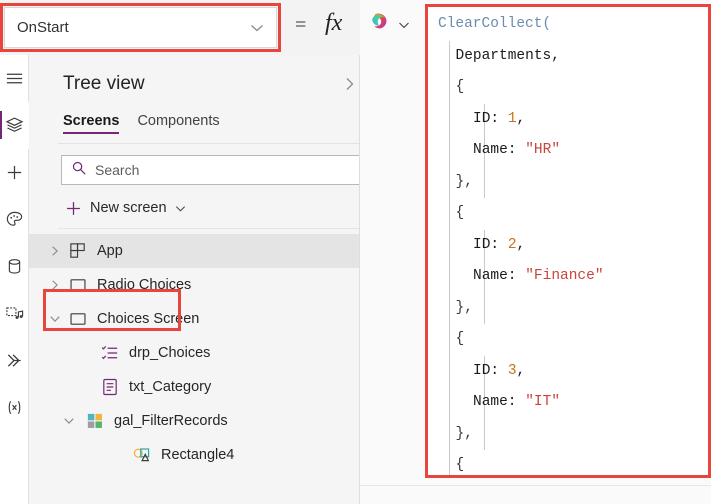 The height and width of the screenshot is (504, 711). Describe the element at coordinates (14, 360) in the screenshot. I see `power-automate-icon` at that location.